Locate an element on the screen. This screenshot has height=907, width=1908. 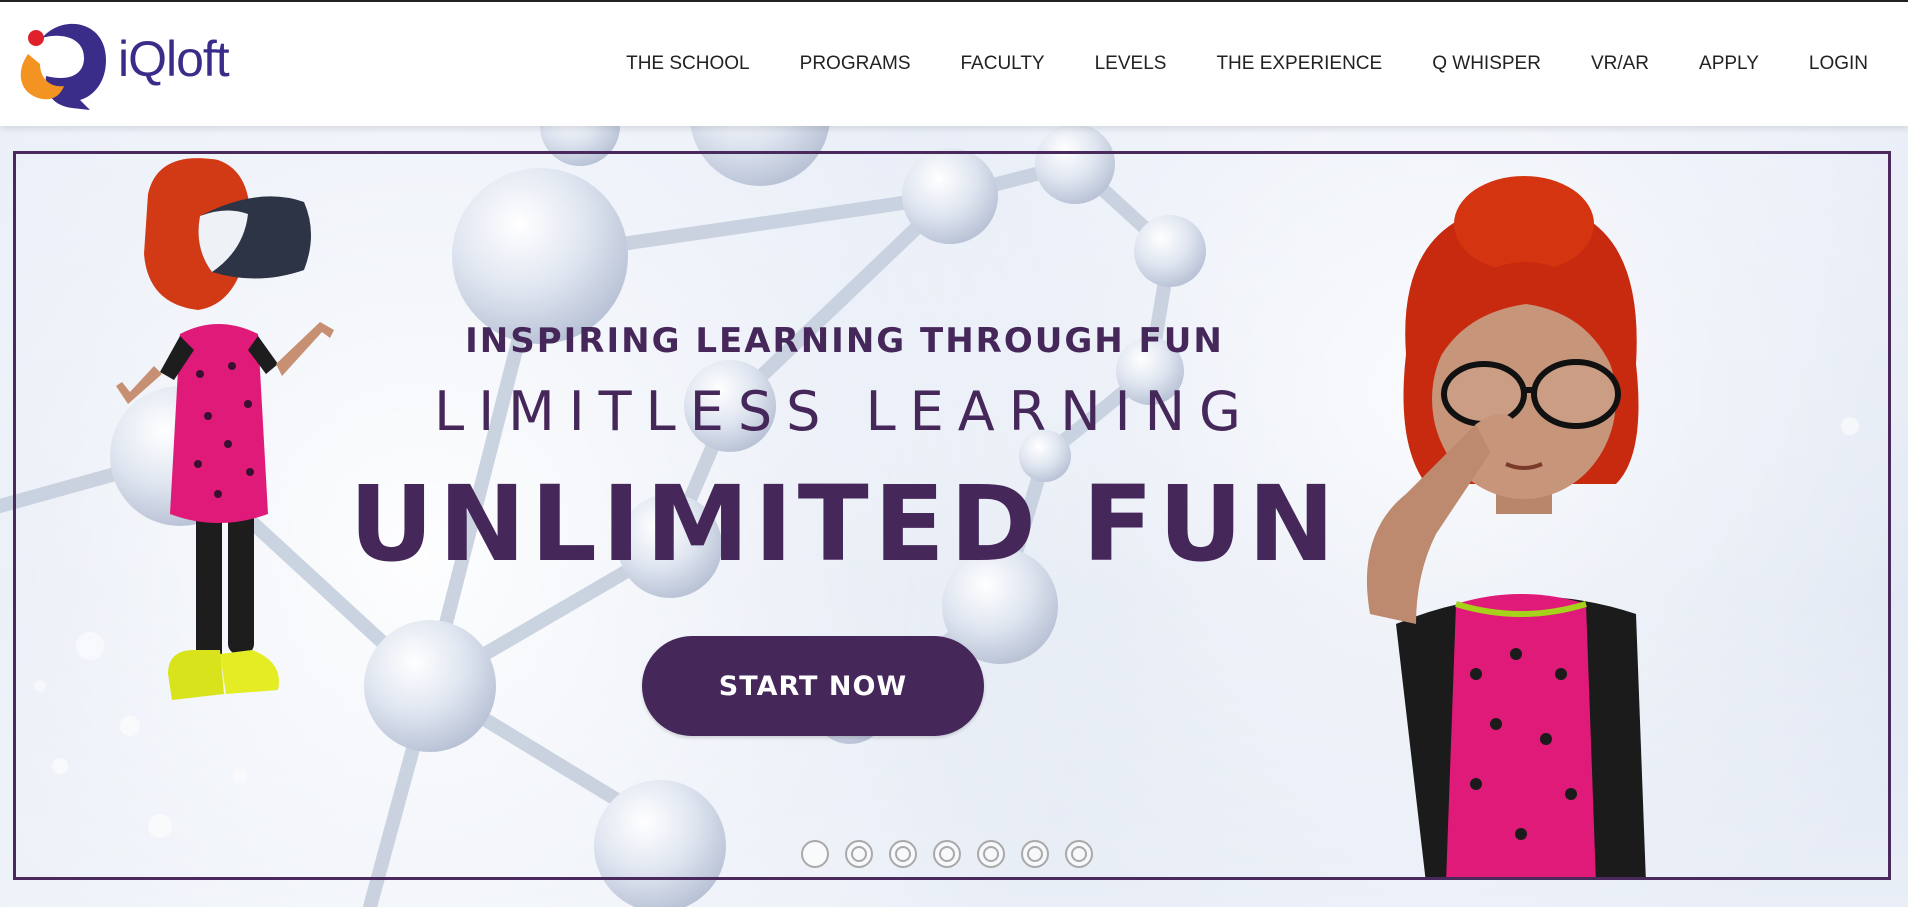
vr-girl-character is located at coordinates (225, 429).